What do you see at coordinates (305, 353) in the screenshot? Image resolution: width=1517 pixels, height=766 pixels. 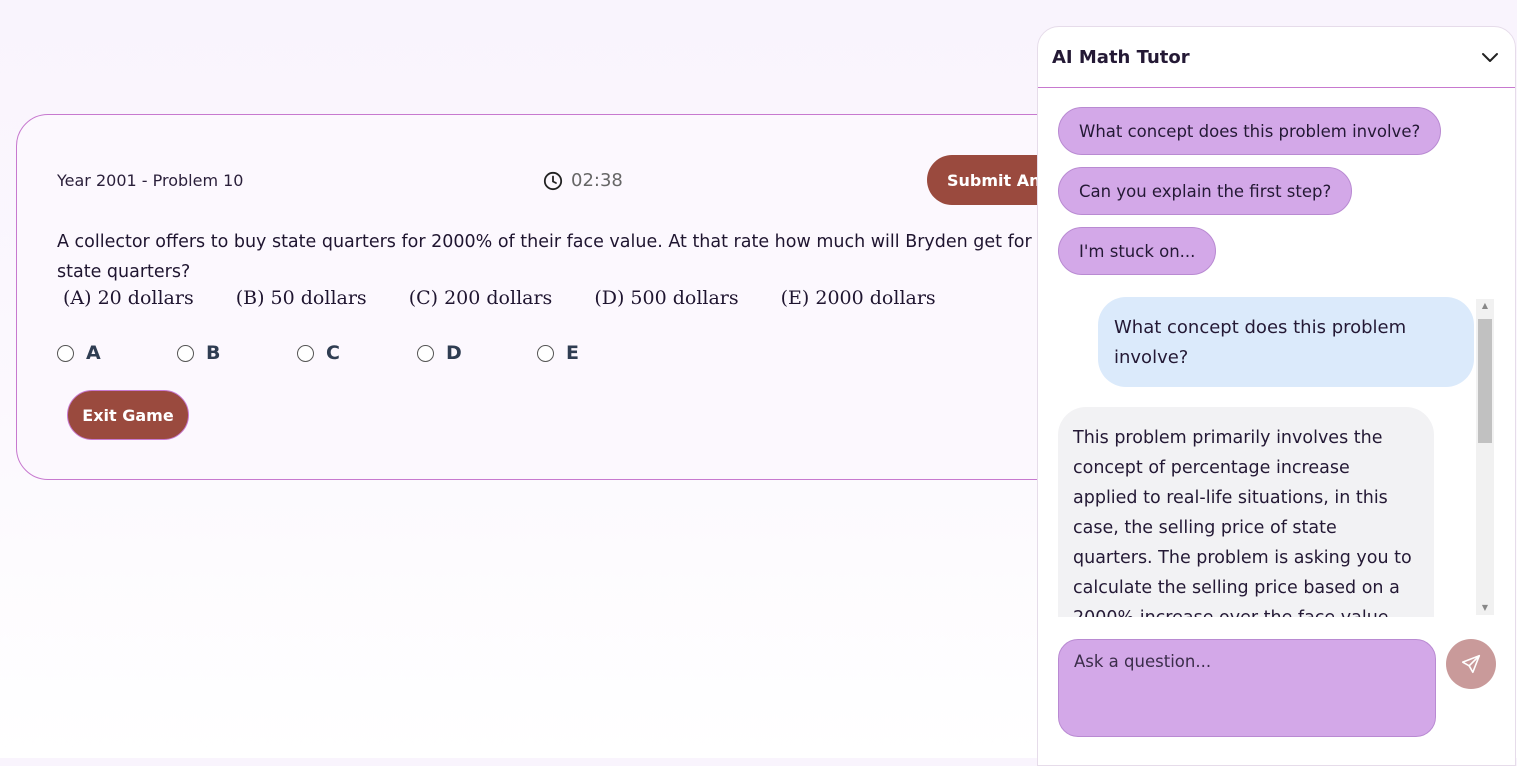 I see `radio-c` at bounding box center [305, 353].